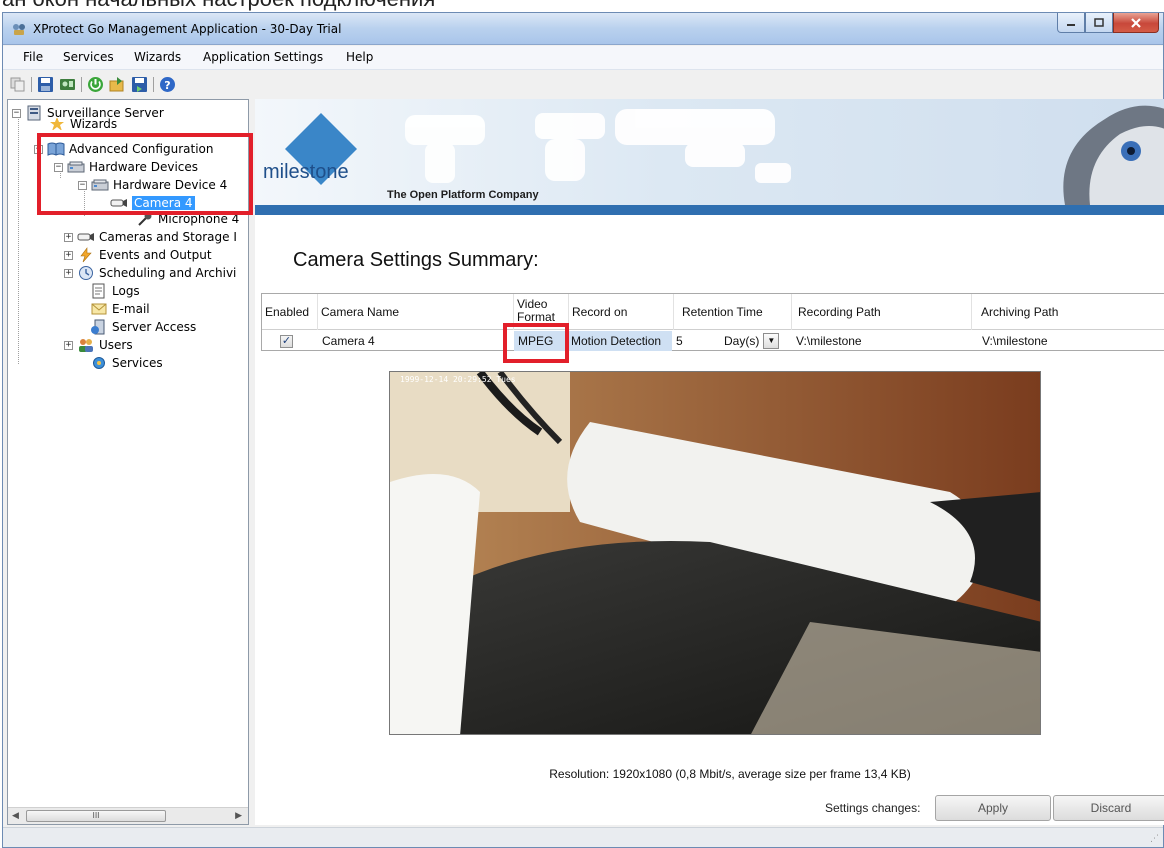 Image resolution: width=1164 pixels, height=848 pixels. Describe the element at coordinates (45, 84) in the screenshot. I see `save-icon` at that location.